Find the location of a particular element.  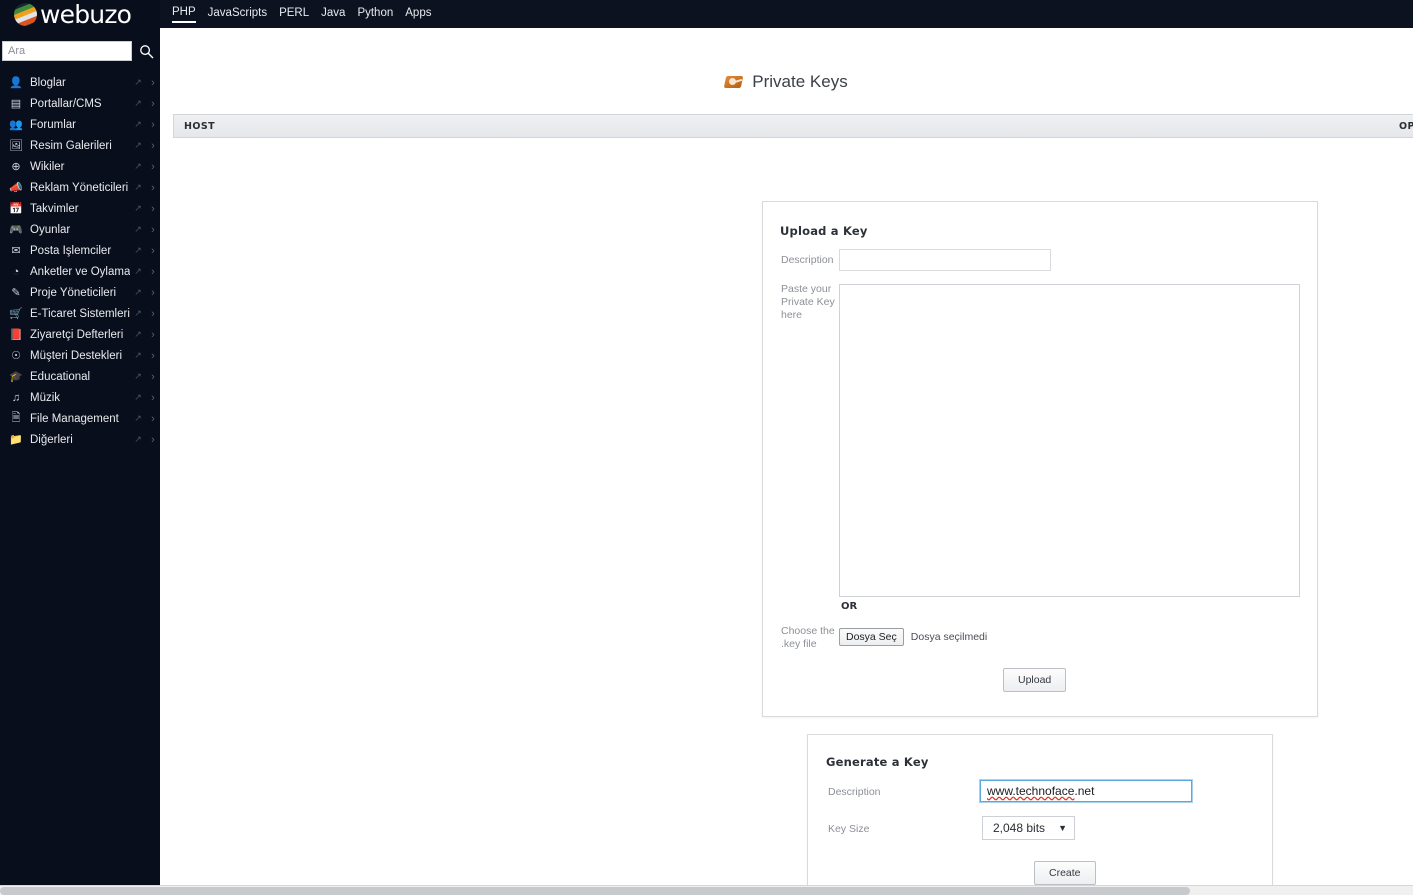

keys-table-header: HOST OPTIONS is located at coordinates (793, 126).